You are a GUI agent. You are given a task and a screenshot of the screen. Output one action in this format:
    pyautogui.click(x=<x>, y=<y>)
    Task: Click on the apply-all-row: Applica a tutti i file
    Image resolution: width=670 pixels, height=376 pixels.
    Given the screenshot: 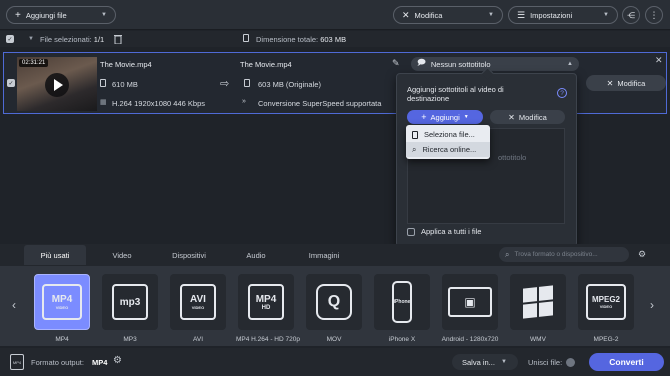 What is the action you would take?
    pyautogui.click(x=444, y=231)
    